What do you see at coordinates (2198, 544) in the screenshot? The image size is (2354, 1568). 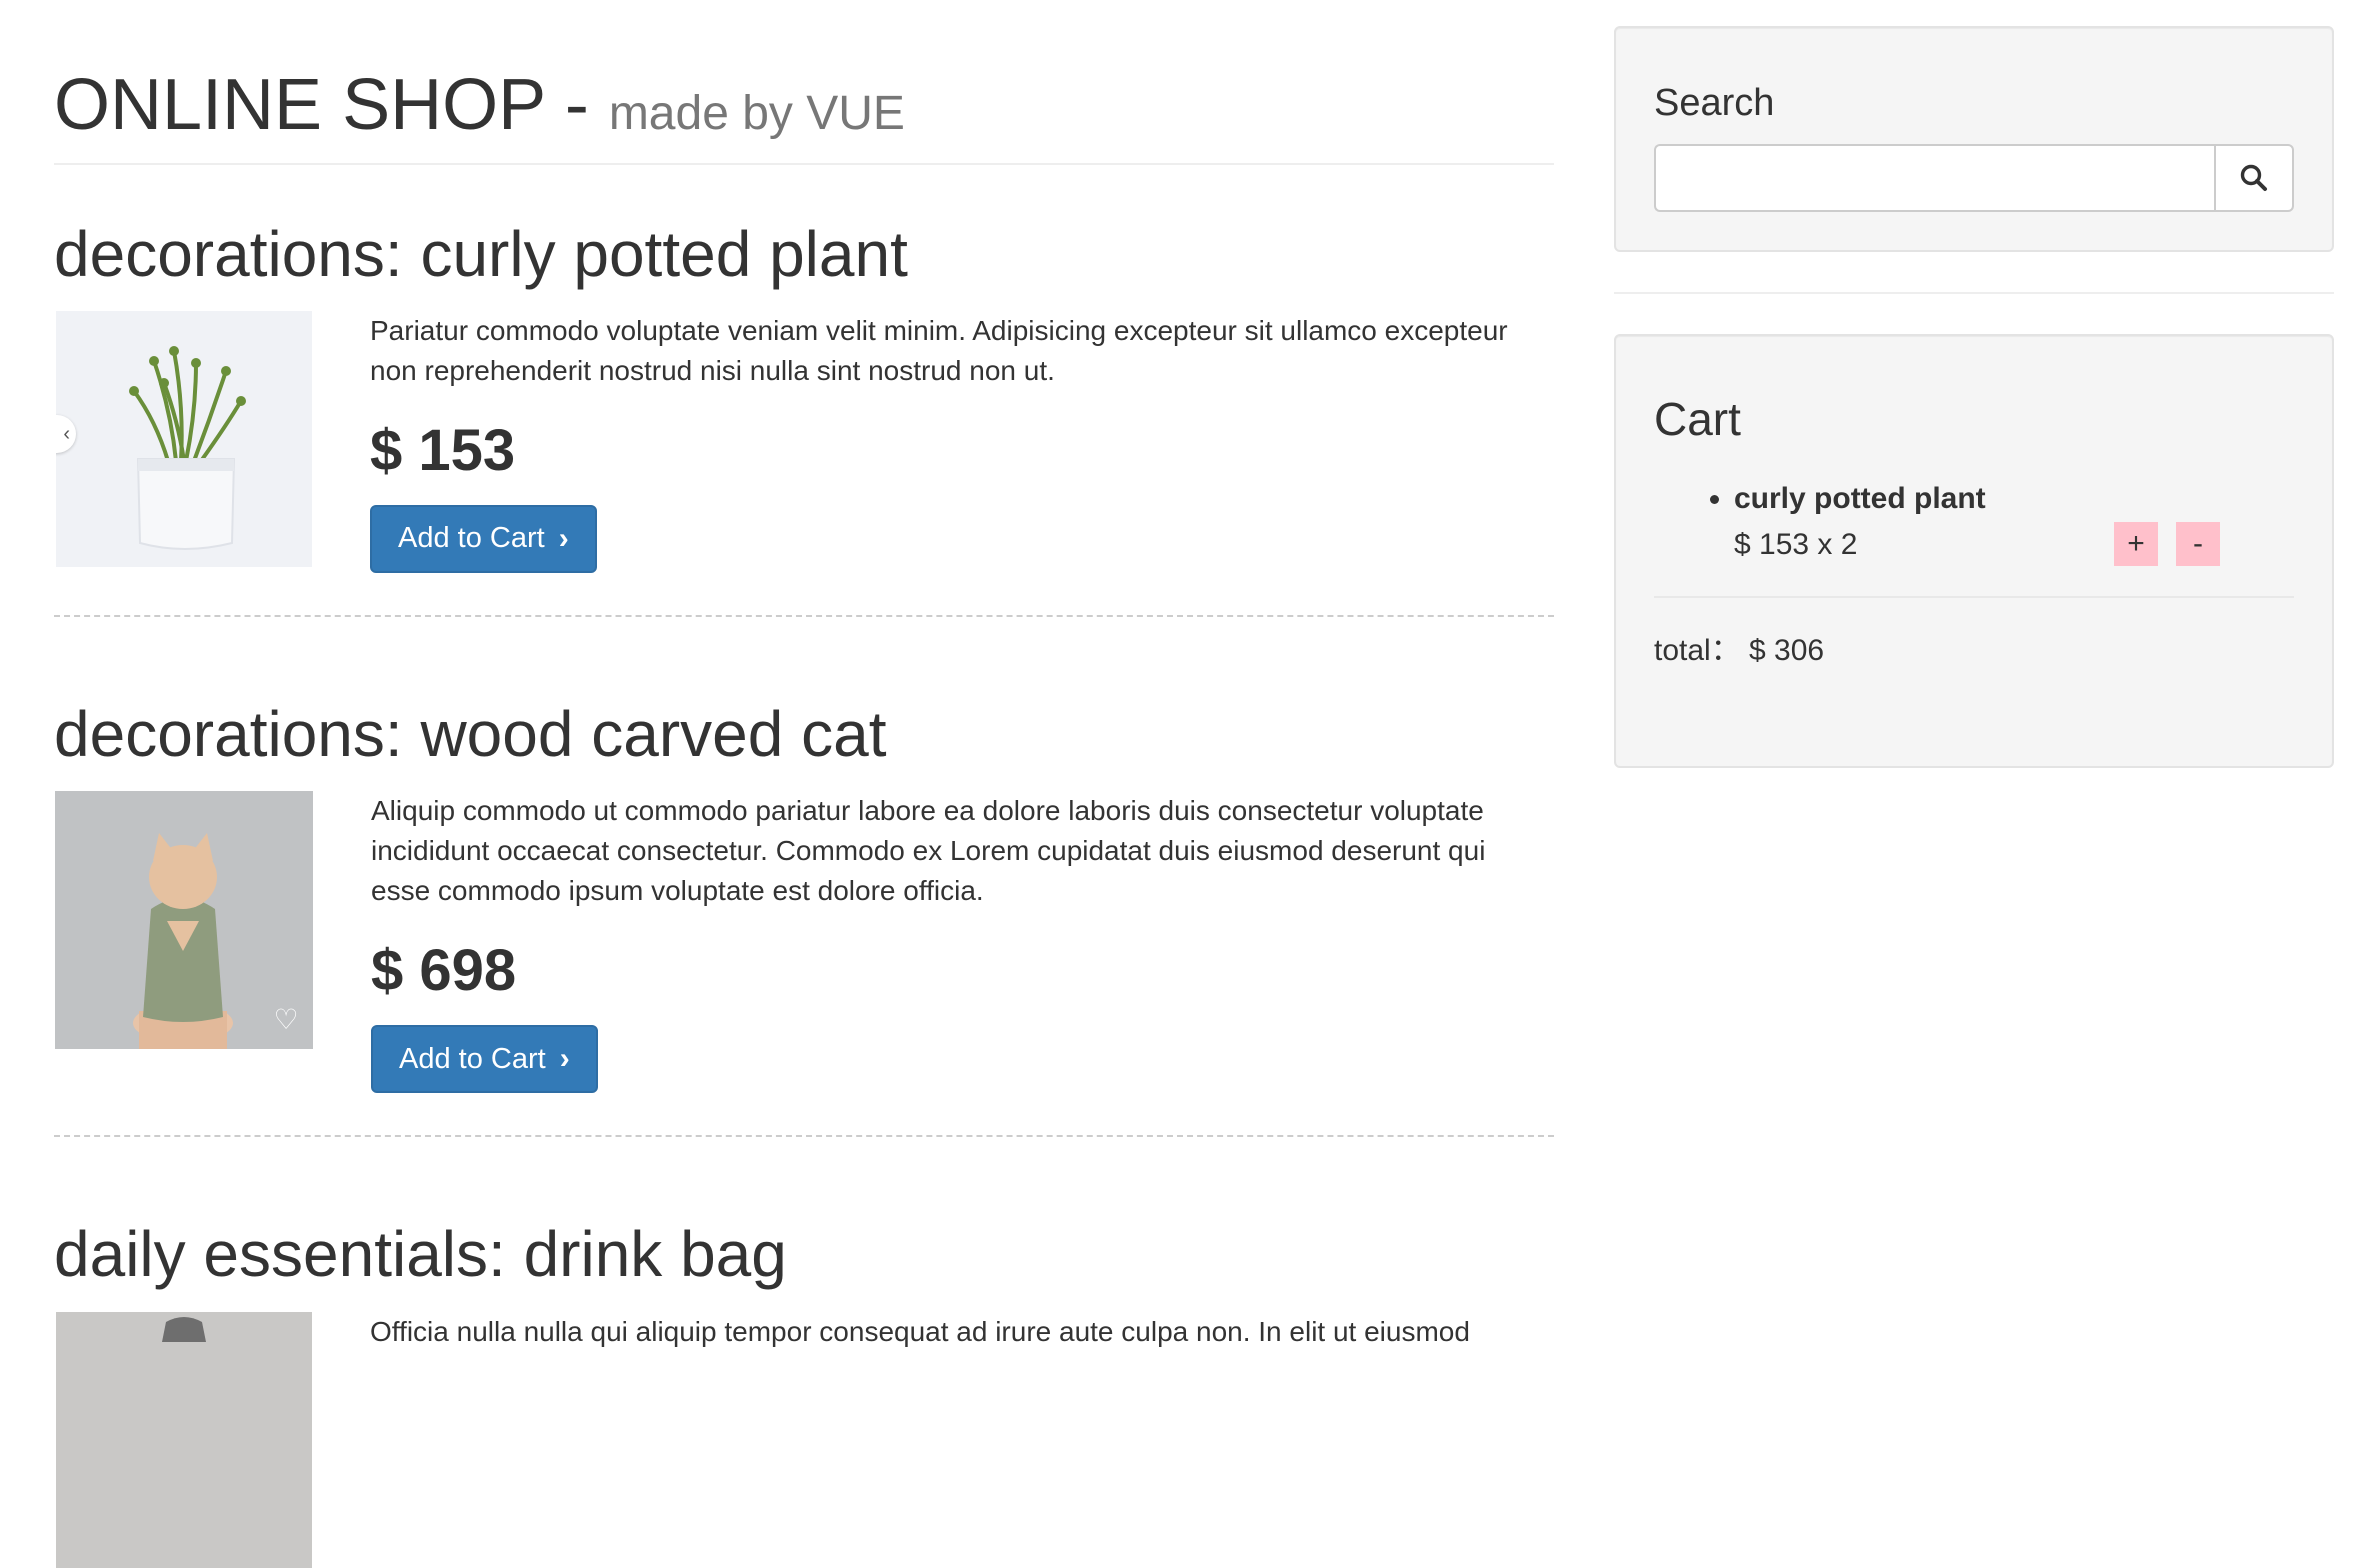 I see `decrease-quantity-button: -` at bounding box center [2198, 544].